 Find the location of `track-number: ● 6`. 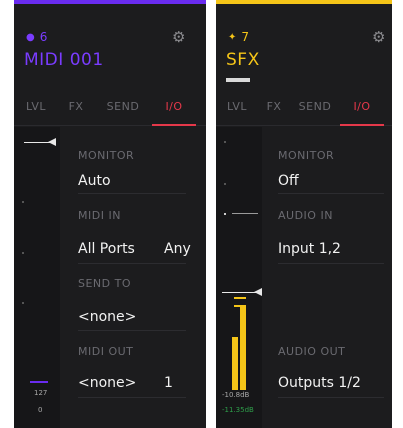

track-number: ● 6 is located at coordinates (37, 37).